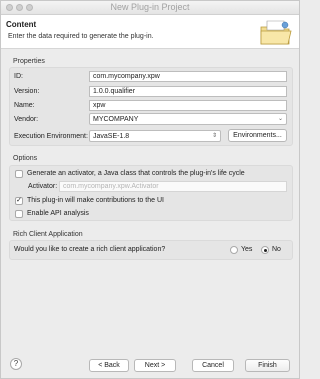  I want to click on chevron-down-icon: ⌄, so click(280, 119).